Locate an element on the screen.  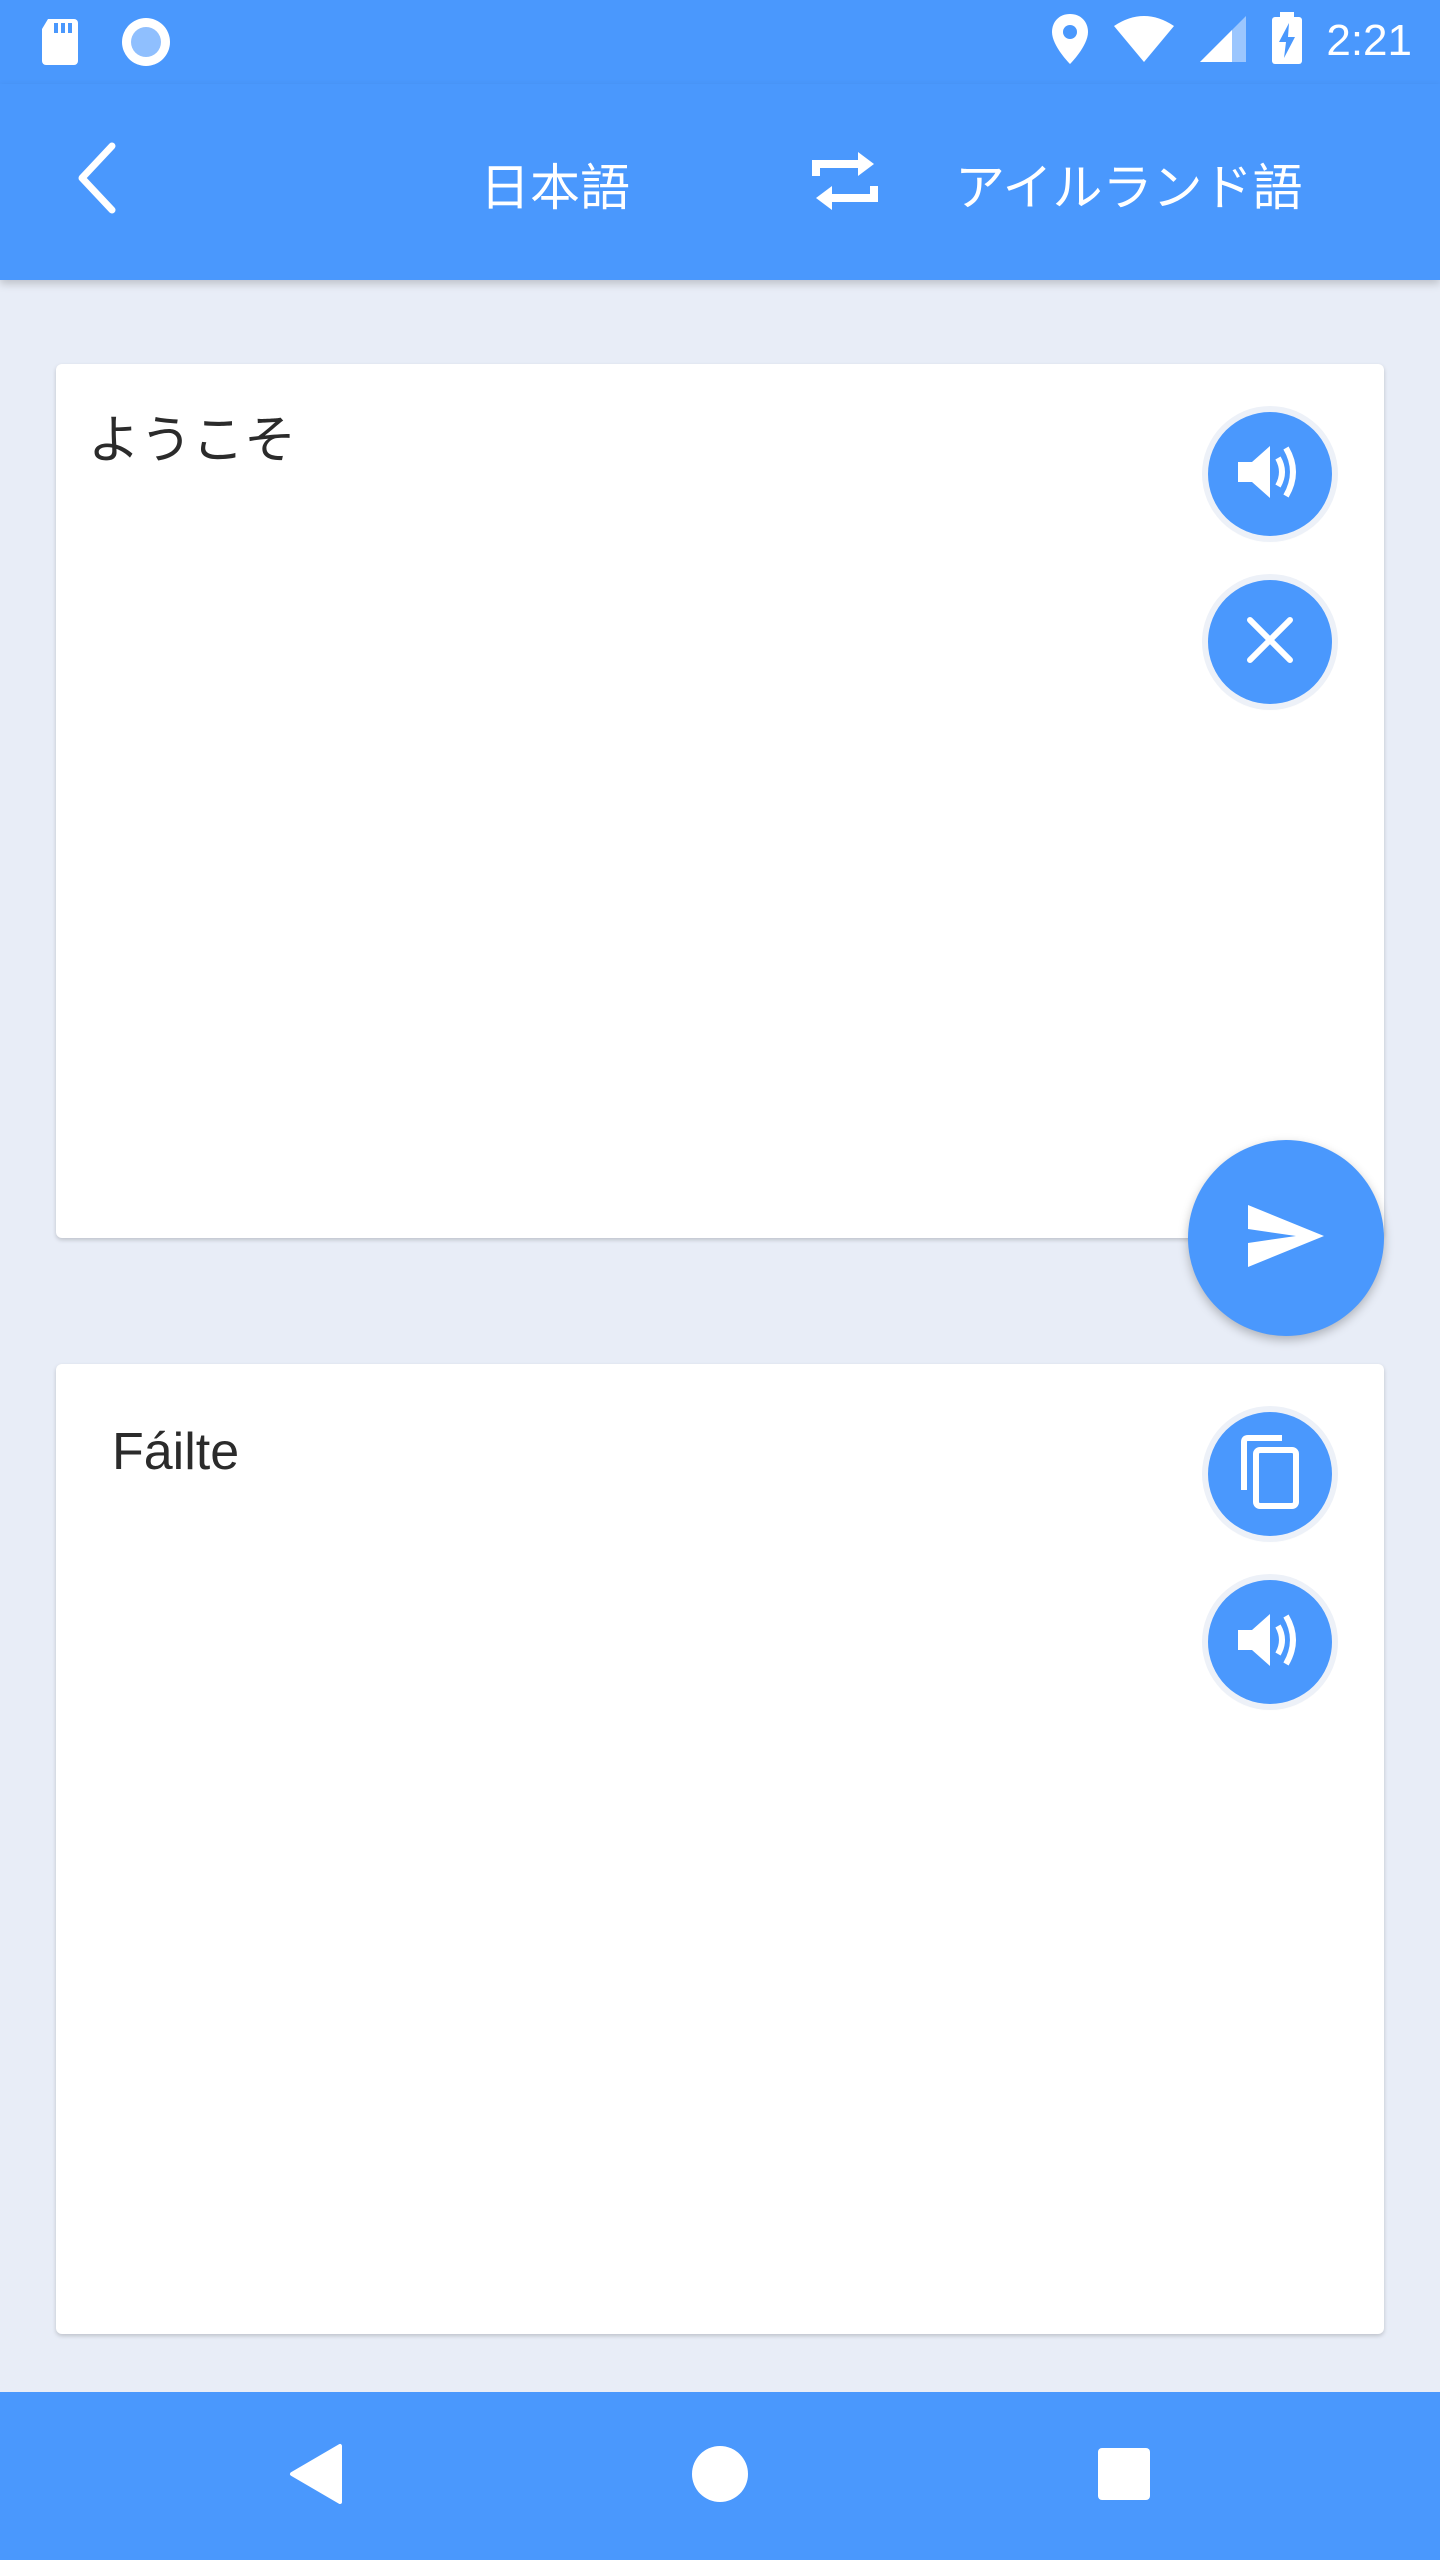
back-triangle-icon is located at coordinates (316, 2476).